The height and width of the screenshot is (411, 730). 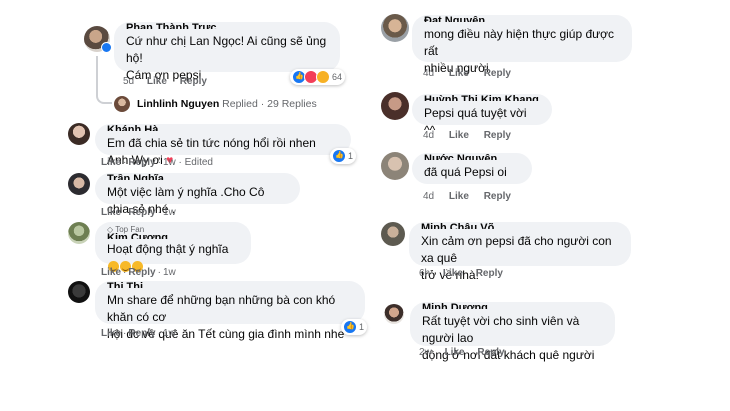 What do you see at coordinates (472, 157) in the screenshot?
I see `comment-author: Nước Nguyễn Khang` at bounding box center [472, 157].